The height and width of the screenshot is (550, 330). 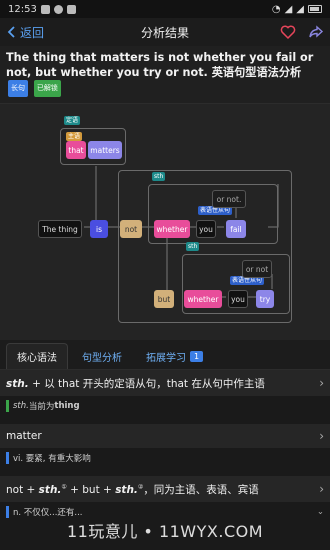 I want to click on label-attributive: 定语, so click(x=72, y=120).